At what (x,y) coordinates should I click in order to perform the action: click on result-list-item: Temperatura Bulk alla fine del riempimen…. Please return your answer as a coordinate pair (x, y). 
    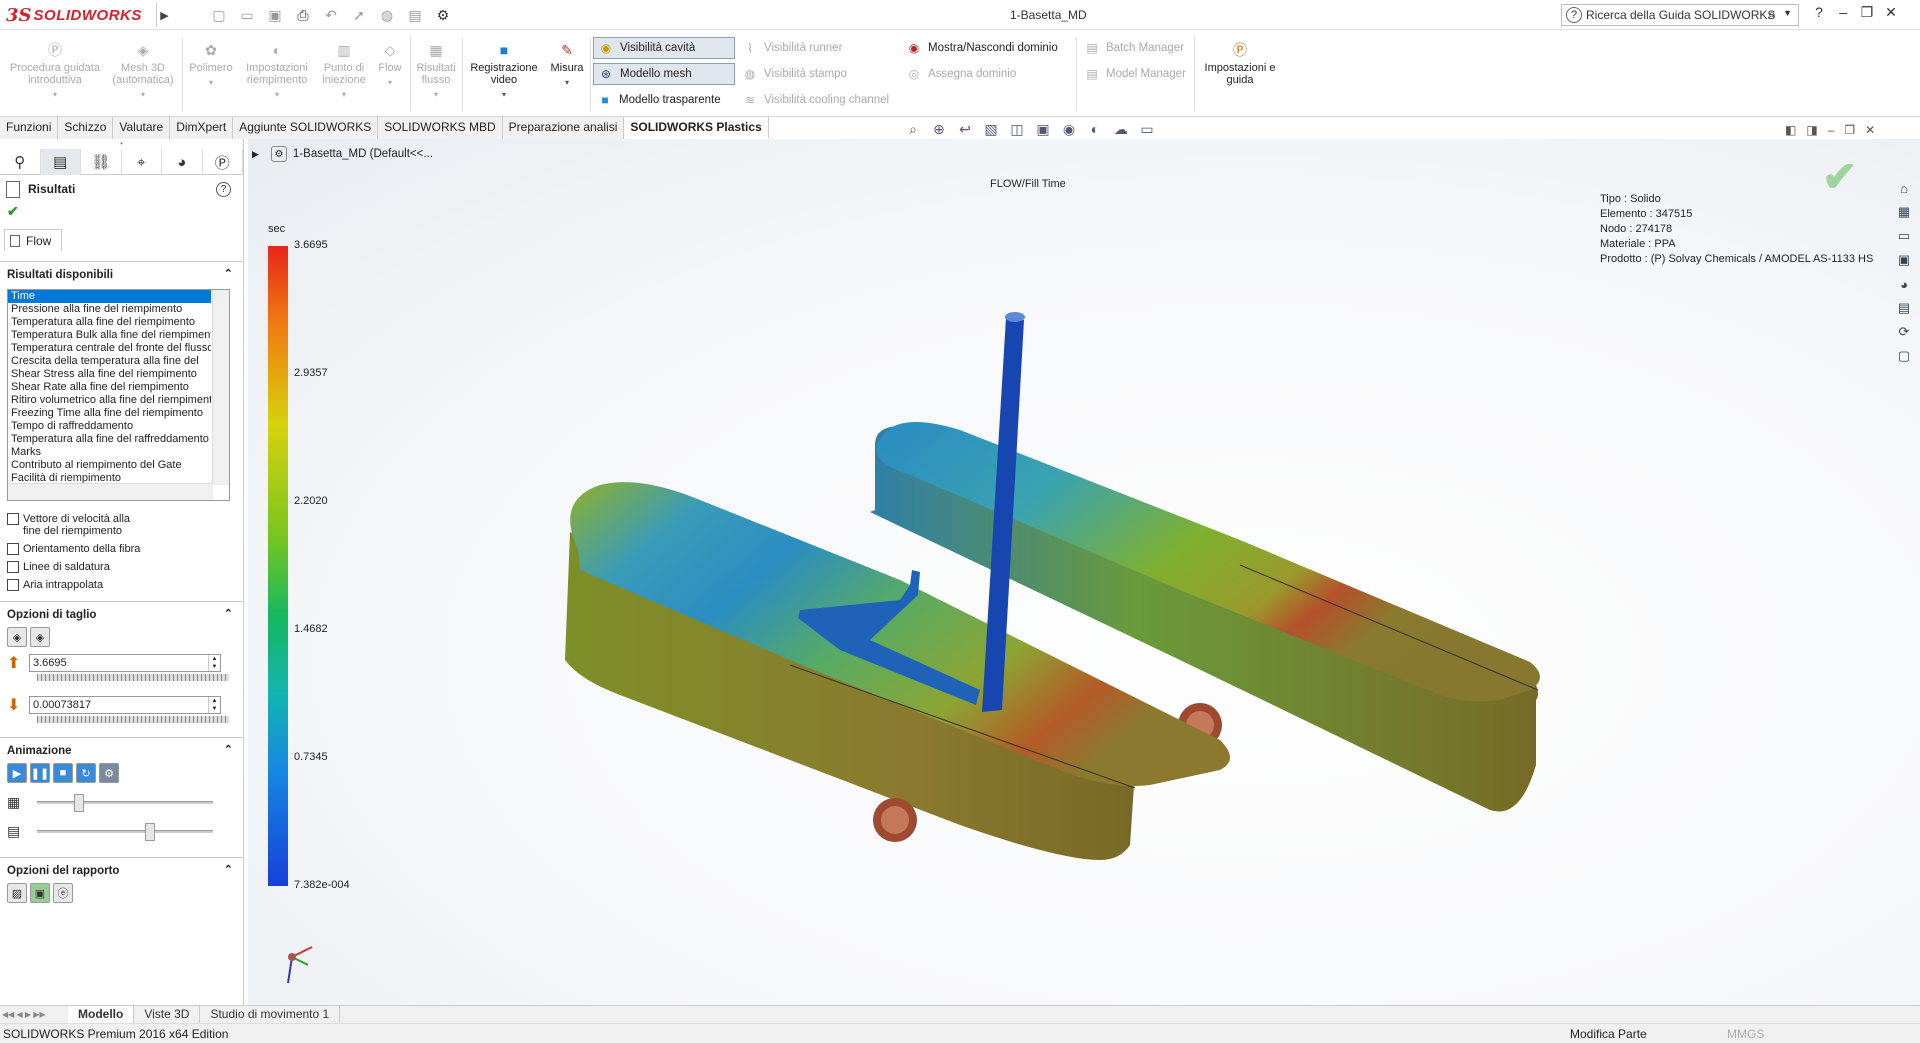
    Looking at the image, I should click on (109, 335).